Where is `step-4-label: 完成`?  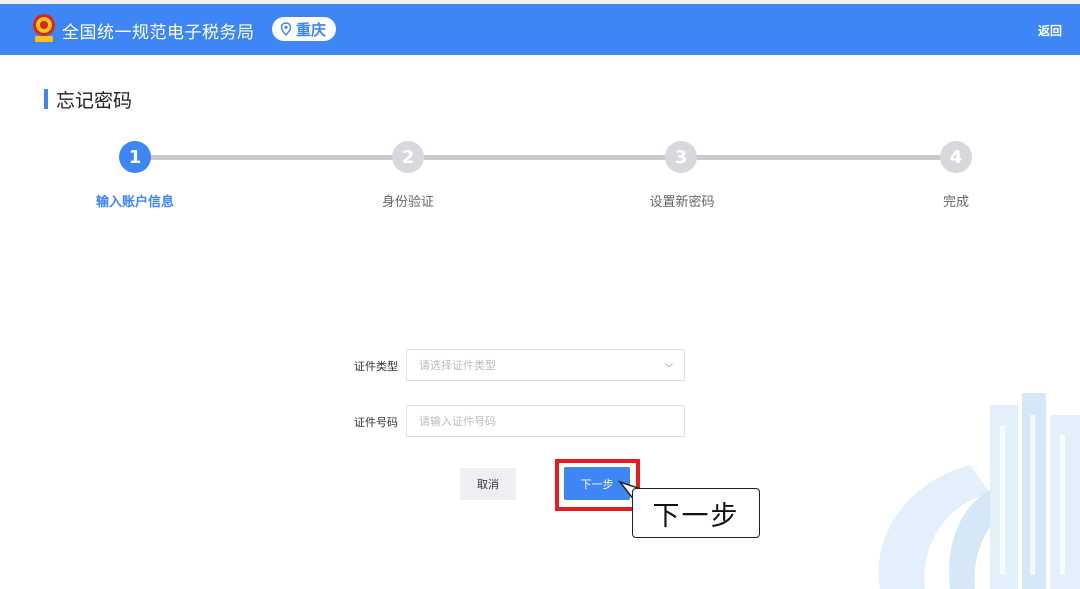
step-4-label: 完成 is located at coordinates (955, 202).